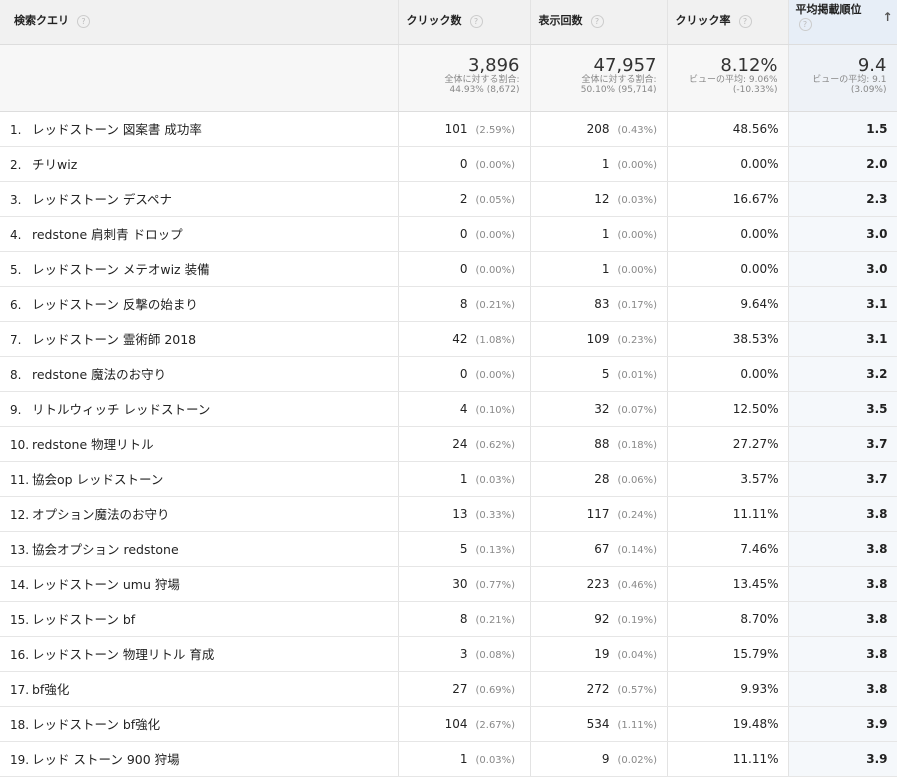 The width and height of the screenshot is (897, 777). What do you see at coordinates (887, 17) in the screenshot?
I see `sort-ascending-icon: ↑` at bounding box center [887, 17].